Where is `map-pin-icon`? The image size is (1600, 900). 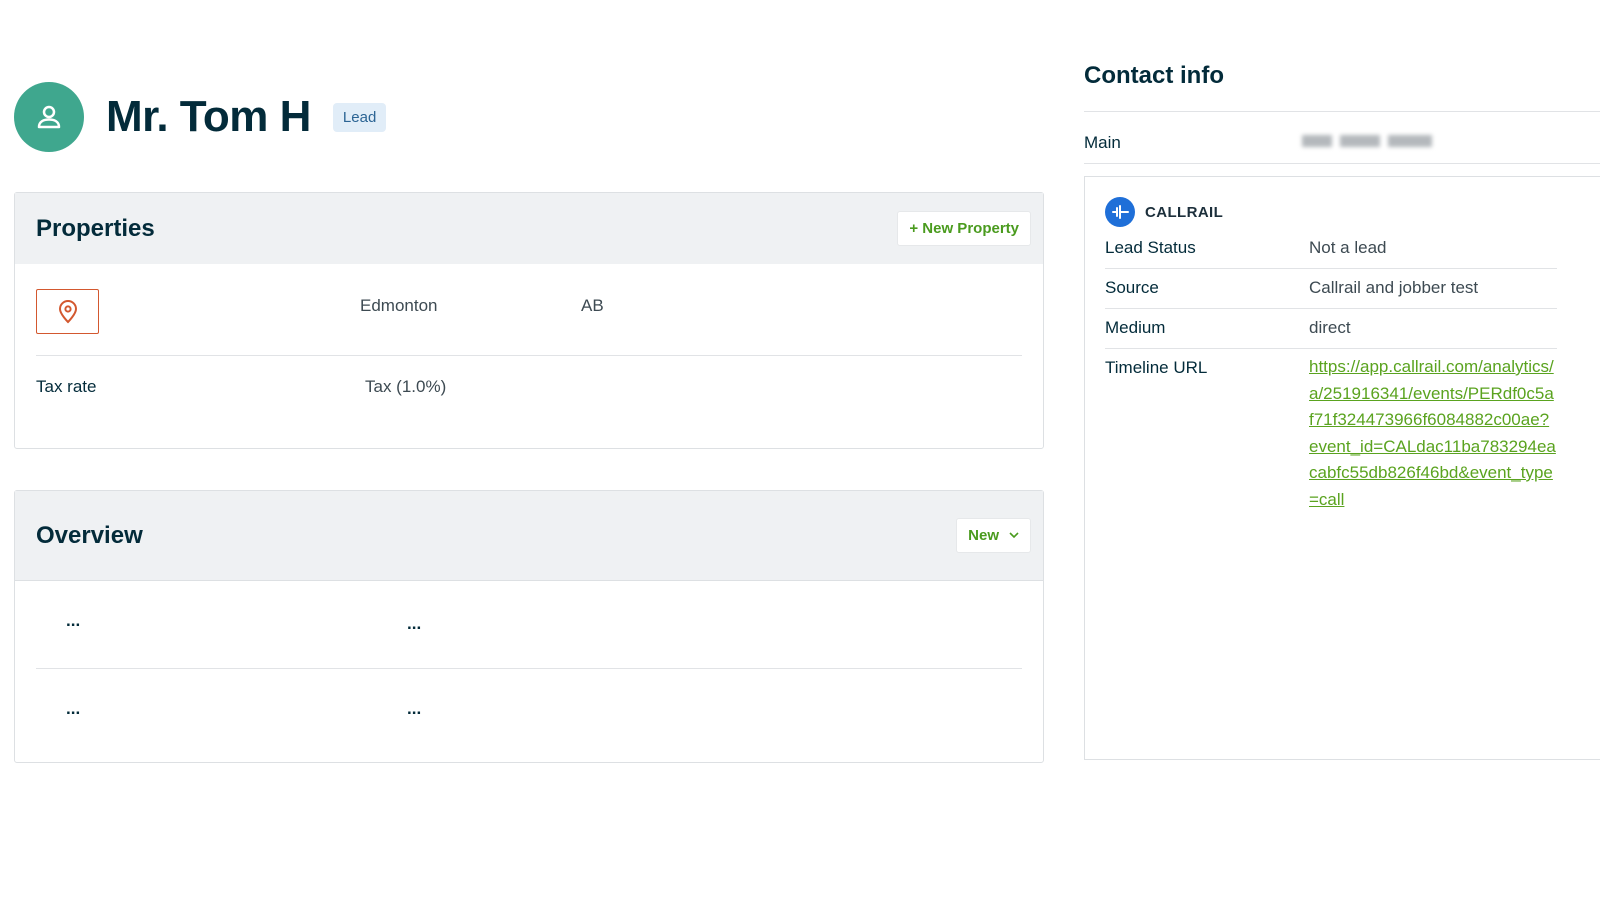 map-pin-icon is located at coordinates (67, 311).